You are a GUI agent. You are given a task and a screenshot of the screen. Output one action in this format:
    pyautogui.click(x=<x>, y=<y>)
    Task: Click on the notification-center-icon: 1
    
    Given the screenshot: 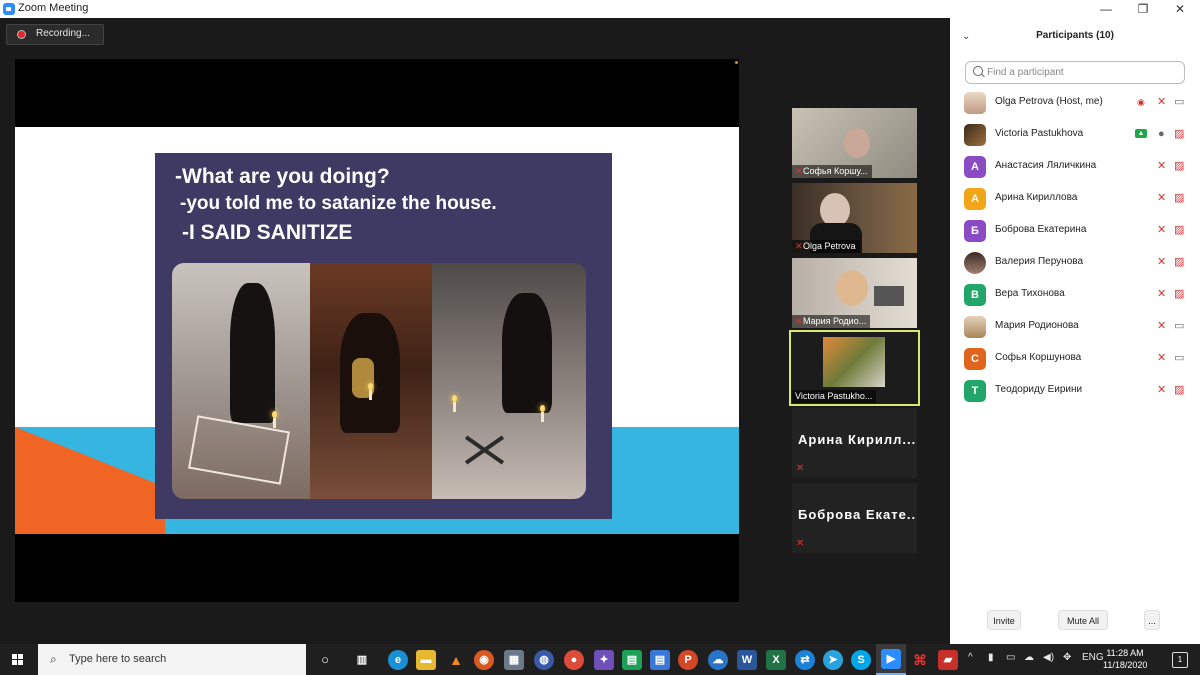 What is the action you would take?
    pyautogui.click(x=1180, y=660)
    